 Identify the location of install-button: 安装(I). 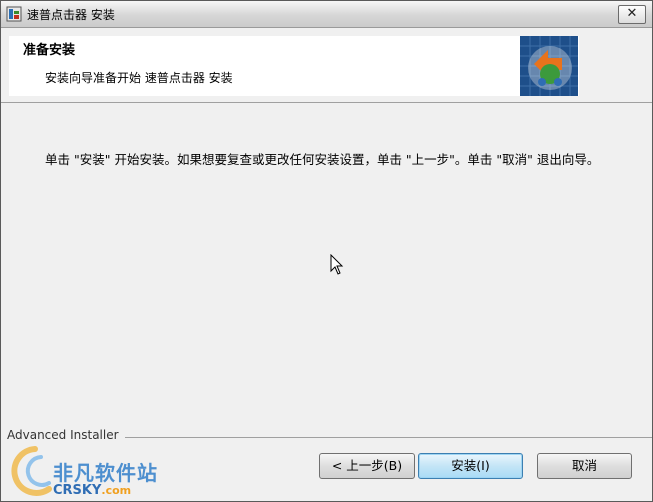
(470, 466).